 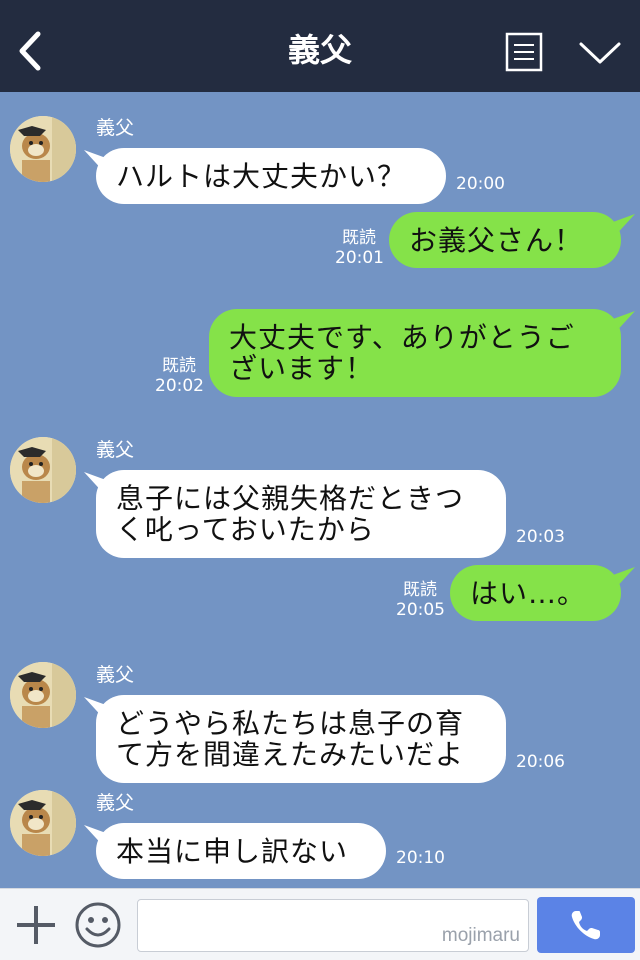 I want to click on input-bar: mojimaru, so click(x=320, y=924).